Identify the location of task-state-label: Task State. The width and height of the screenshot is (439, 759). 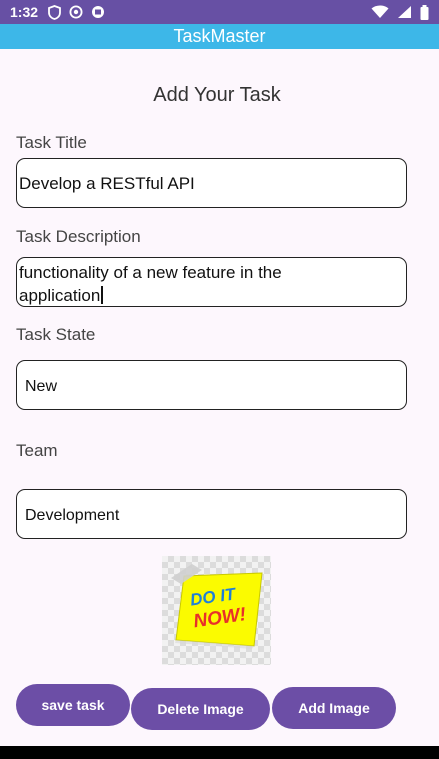
(56, 334).